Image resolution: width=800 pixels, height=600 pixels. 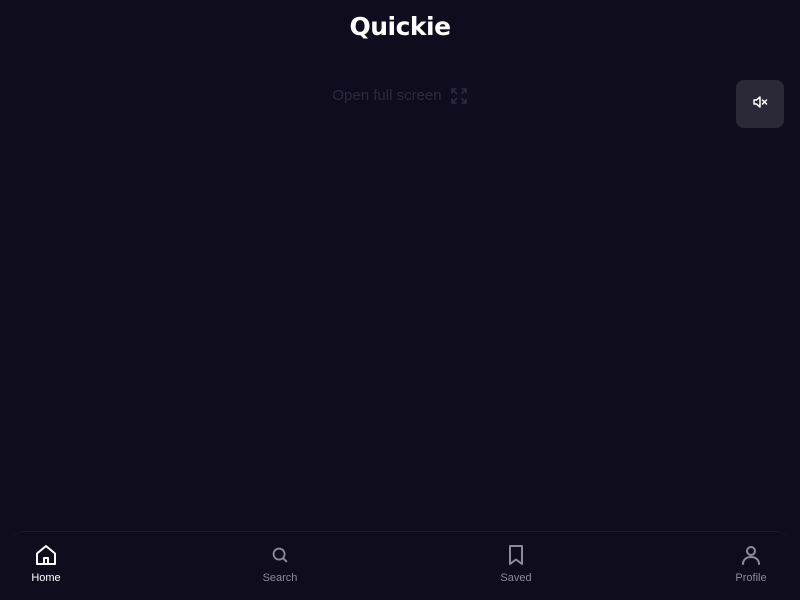 What do you see at coordinates (400, 565) in the screenshot?
I see `bottom-nav: Home Search Saved Profile` at bounding box center [400, 565].